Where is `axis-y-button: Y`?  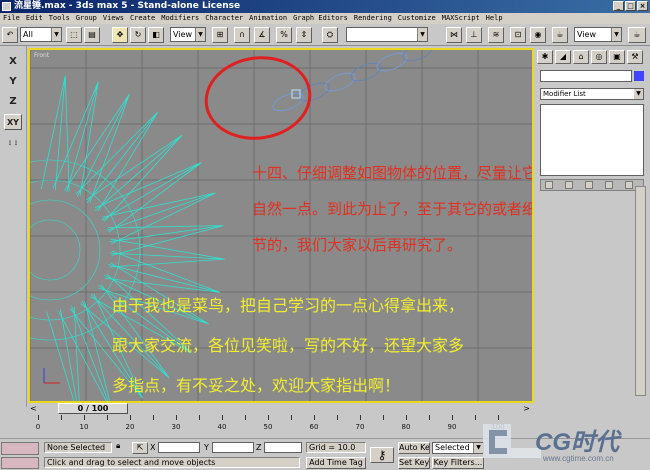 axis-y-button: Y is located at coordinates (13, 82).